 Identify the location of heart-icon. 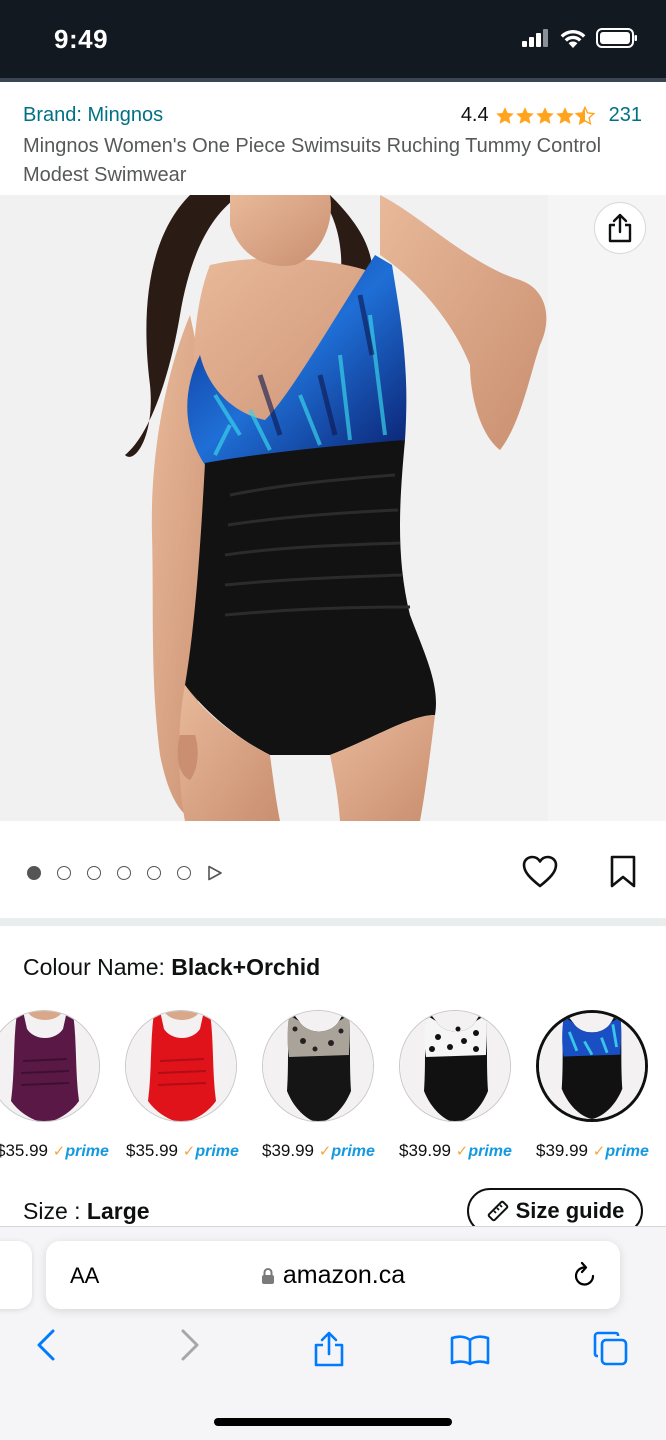
(540, 871).